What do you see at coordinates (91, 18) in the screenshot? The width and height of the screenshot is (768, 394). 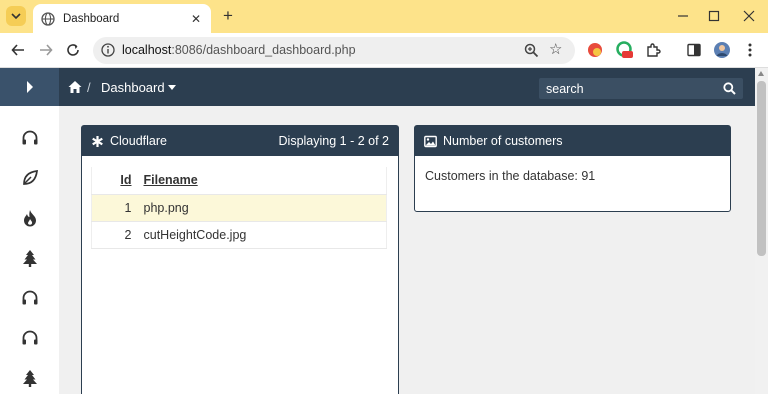 I see `tab-title: Dashboard` at bounding box center [91, 18].